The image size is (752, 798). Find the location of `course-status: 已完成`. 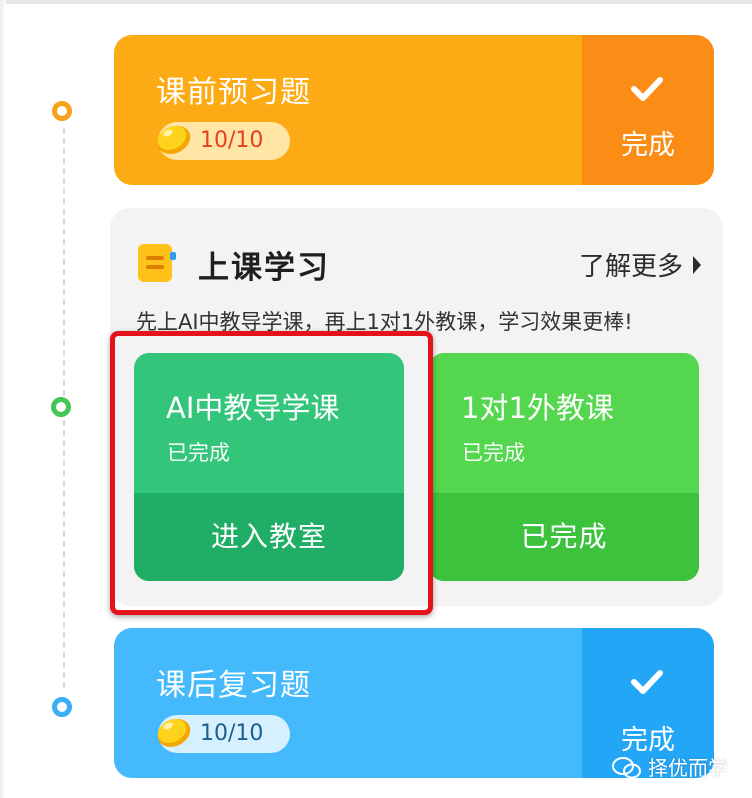

course-status: 已完成 is located at coordinates (493, 453).